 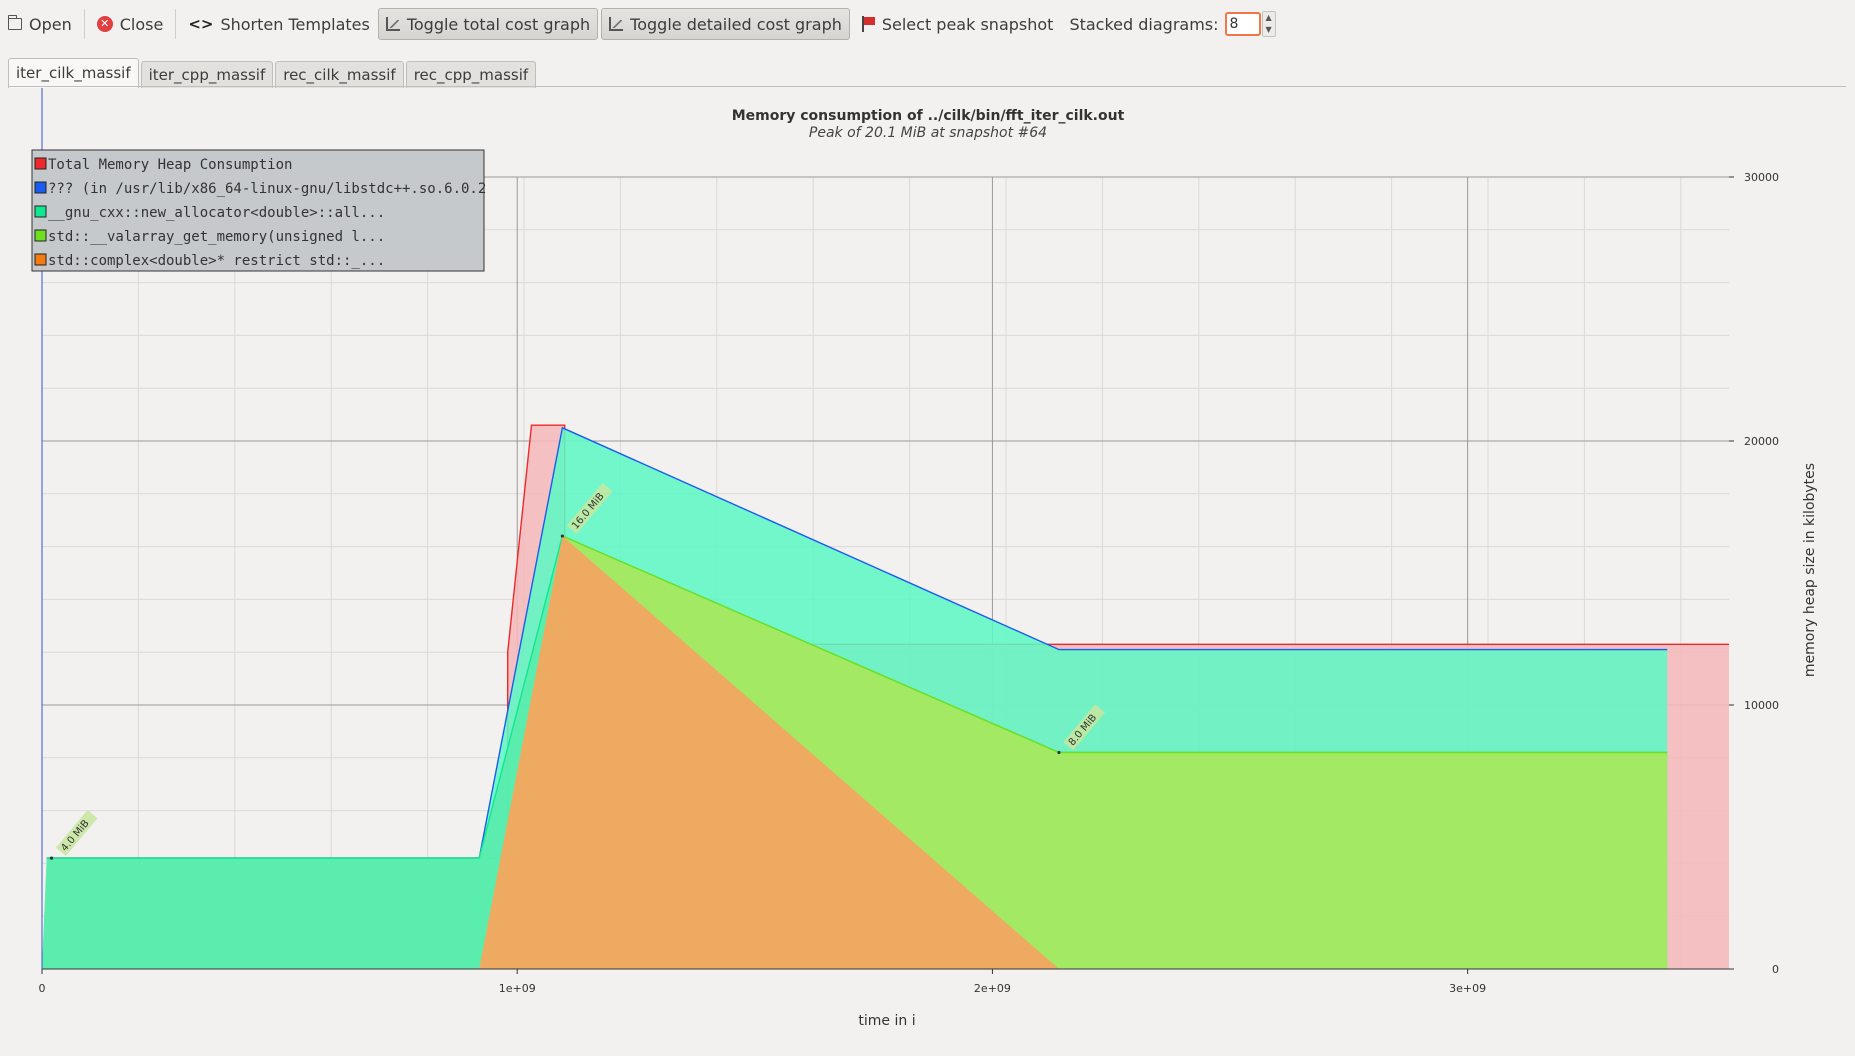 I want to click on shorten-templates-button: <> Shorten Templates, so click(x=279, y=24).